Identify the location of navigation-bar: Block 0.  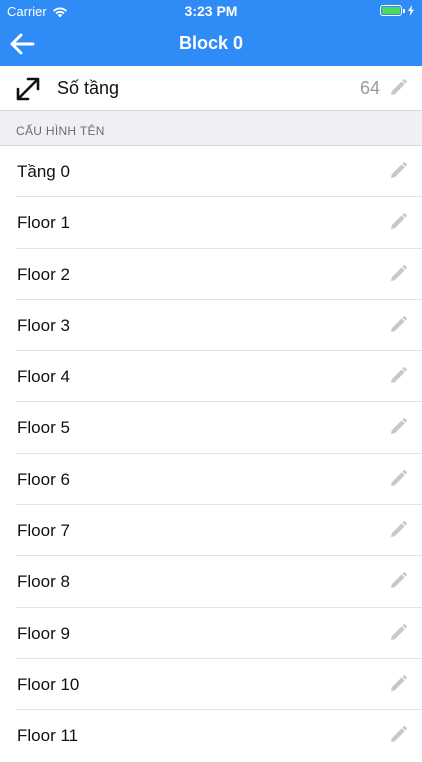
(211, 44).